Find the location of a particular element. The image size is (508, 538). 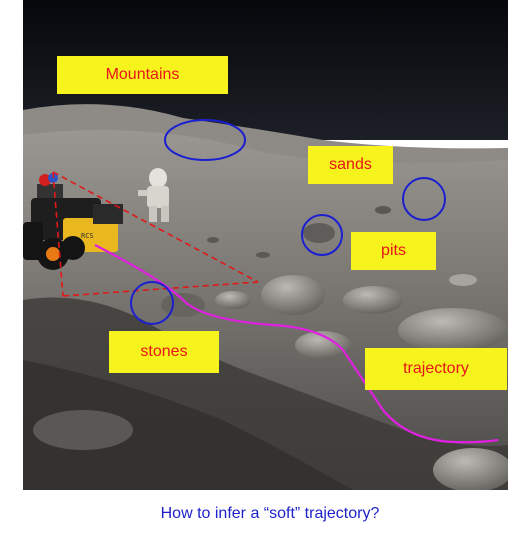

label-stones: stones is located at coordinates (164, 352).